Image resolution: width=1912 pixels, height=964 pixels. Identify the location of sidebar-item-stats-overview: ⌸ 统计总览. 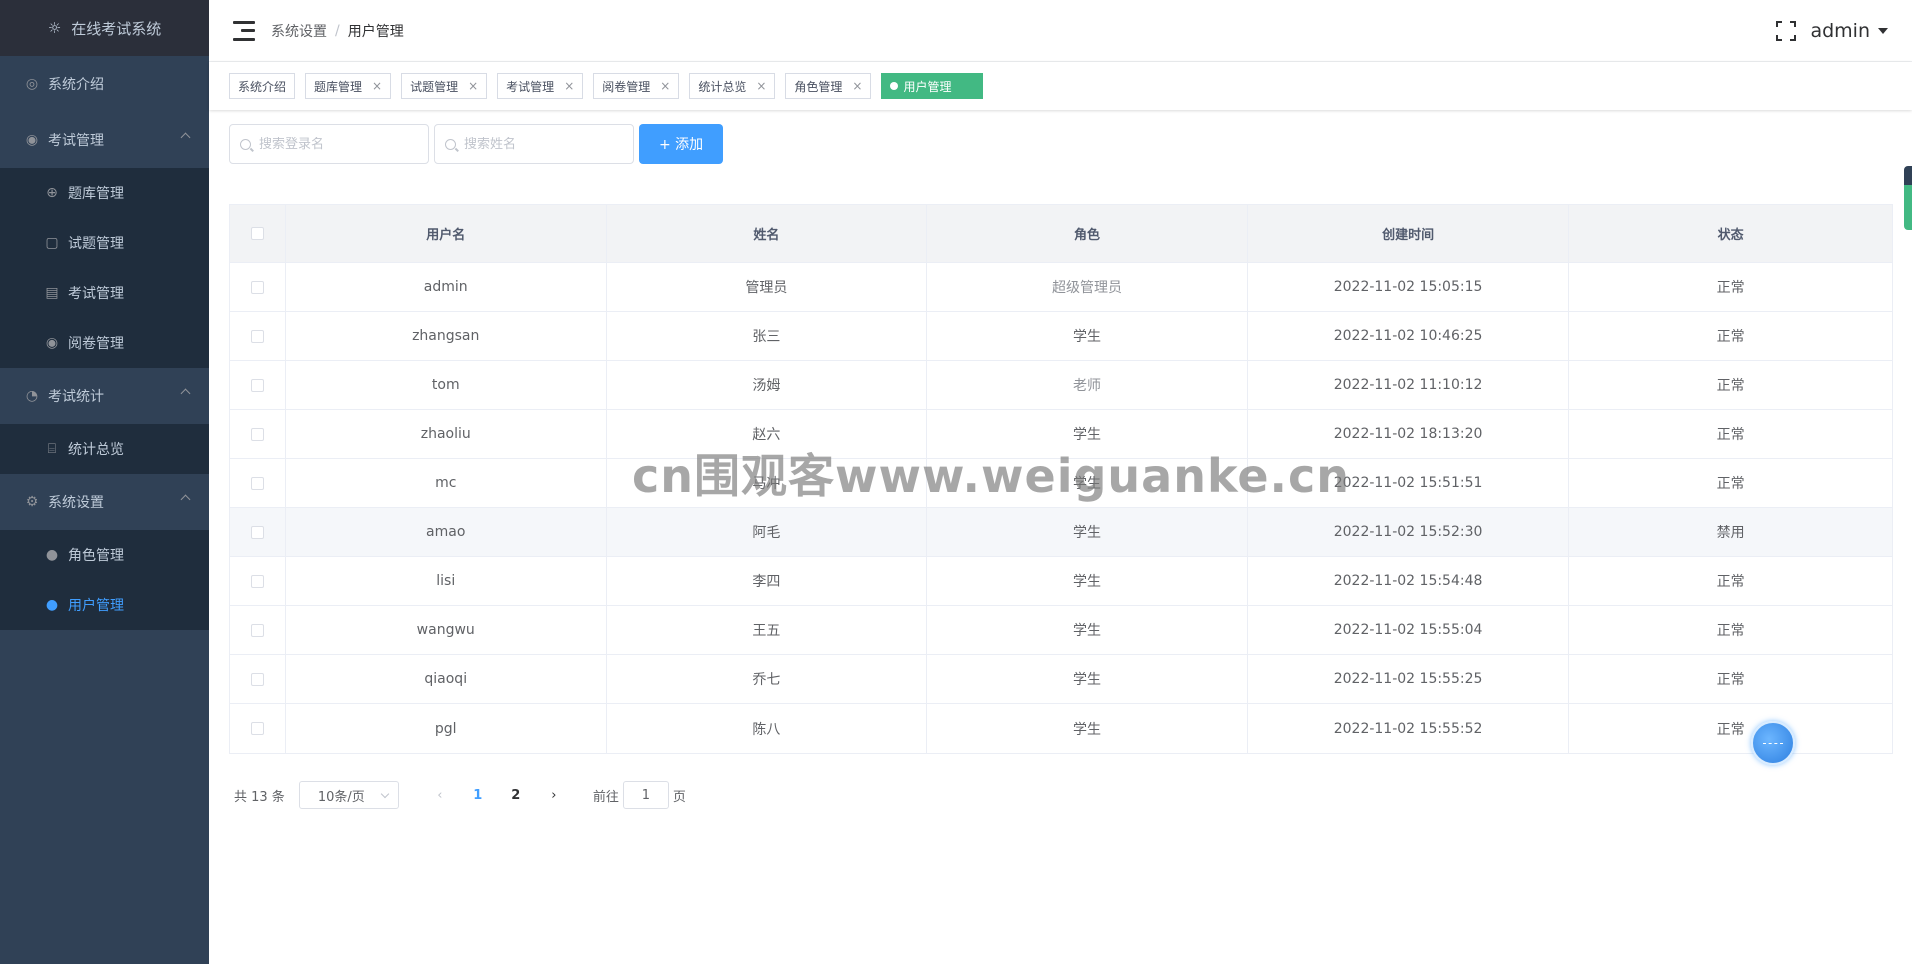
(104, 449).